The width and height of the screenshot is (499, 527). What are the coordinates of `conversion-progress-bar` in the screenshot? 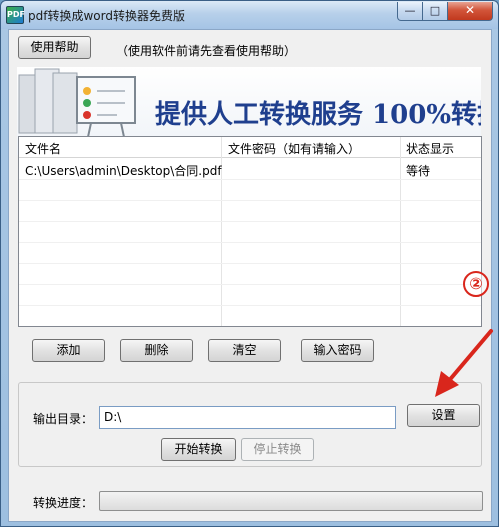 It's located at (291, 501).